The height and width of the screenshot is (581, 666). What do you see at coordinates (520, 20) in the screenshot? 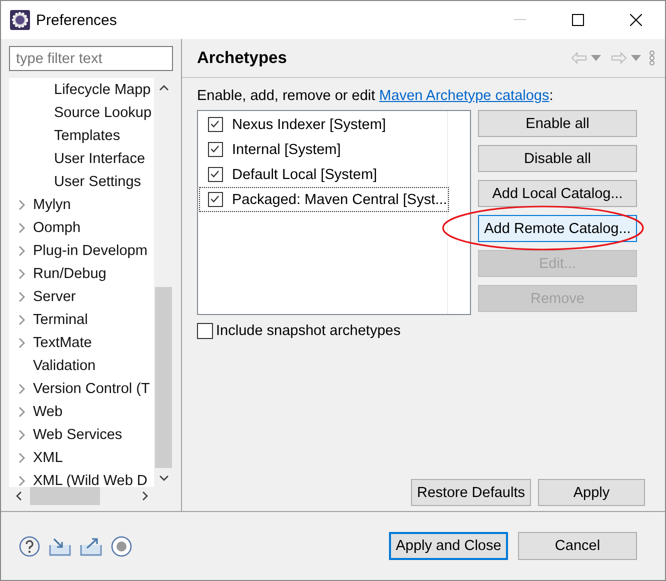
I see `minimize-icon` at bounding box center [520, 20].